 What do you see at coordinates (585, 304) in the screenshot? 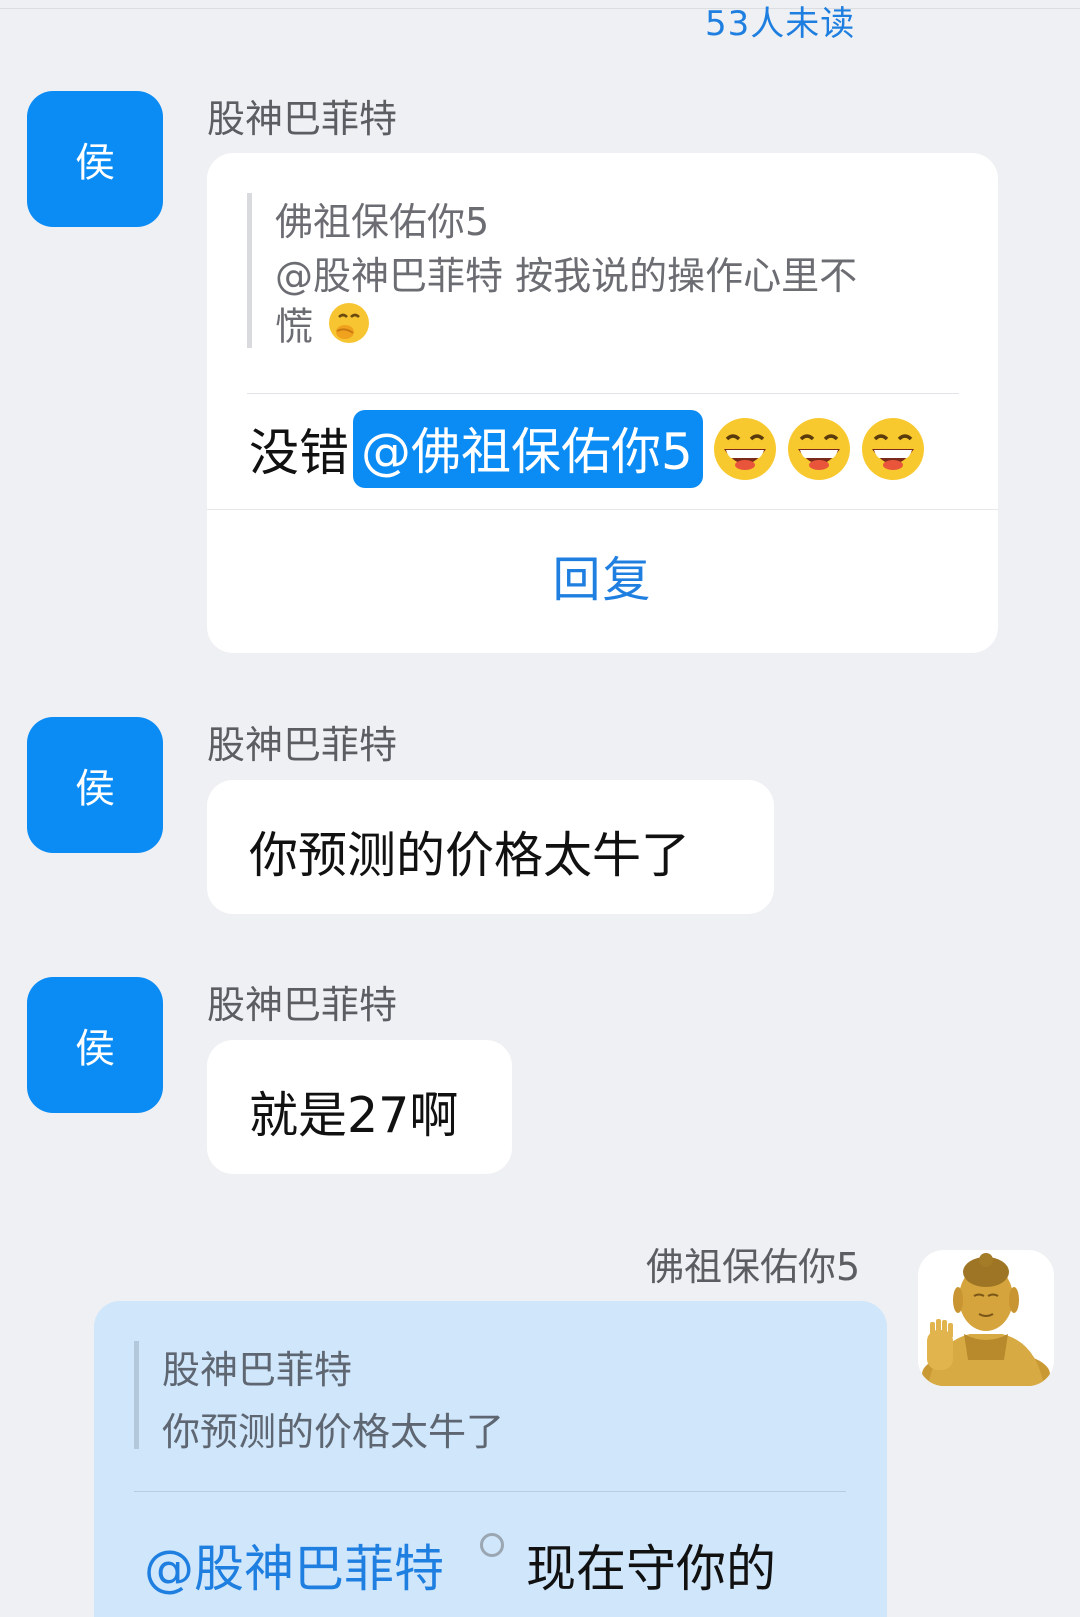
I see `quote-text: @股神巴菲特 按我说的操作心里不慌` at bounding box center [585, 304].